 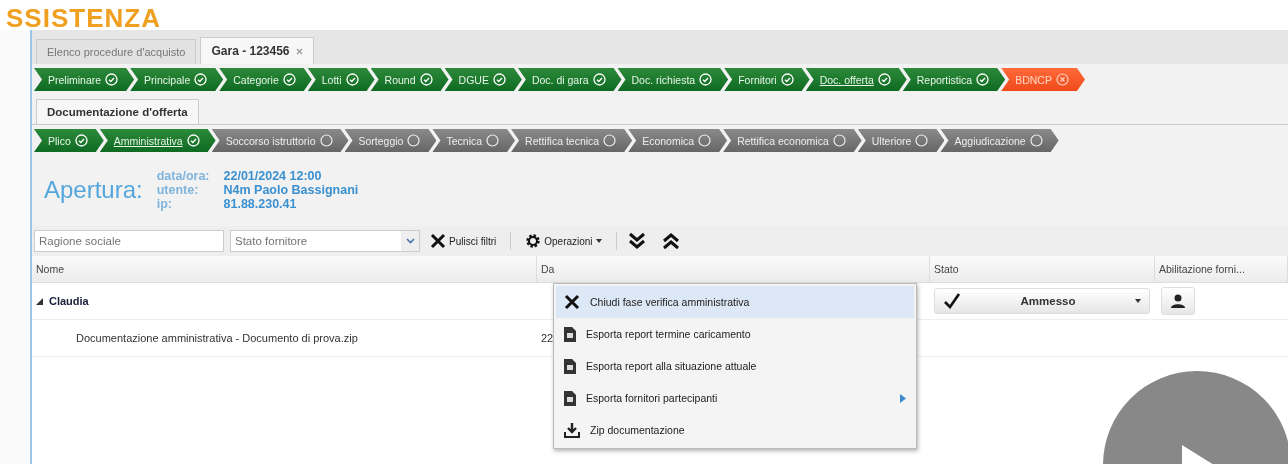 I want to click on date-cell: 22, so click(x=547, y=338).